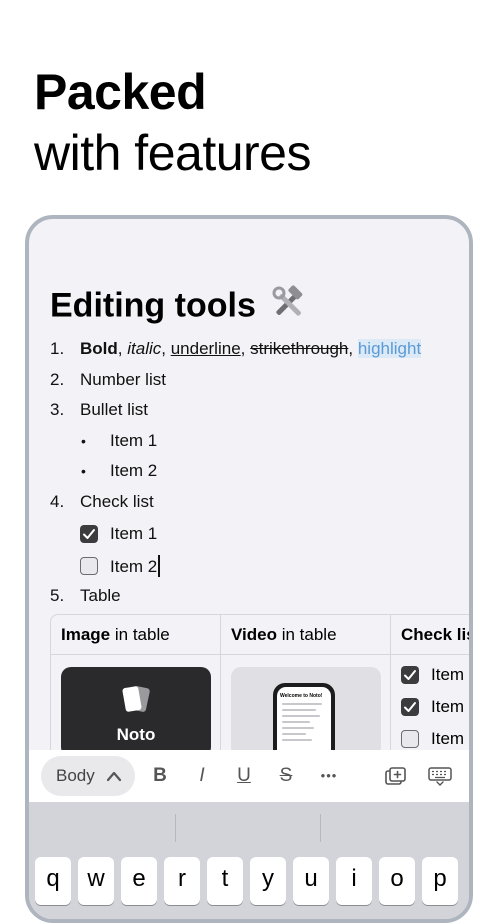 This screenshot has width=497, height=923. I want to click on list-item-text: Number list, so click(123, 379).